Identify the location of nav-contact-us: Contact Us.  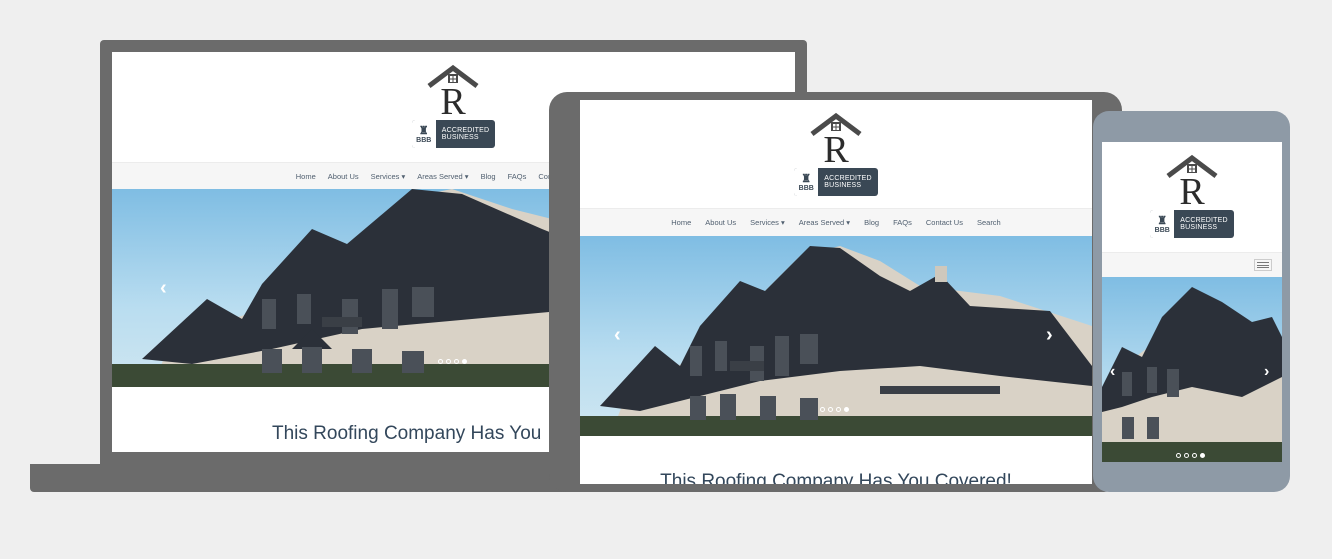
(944, 222).